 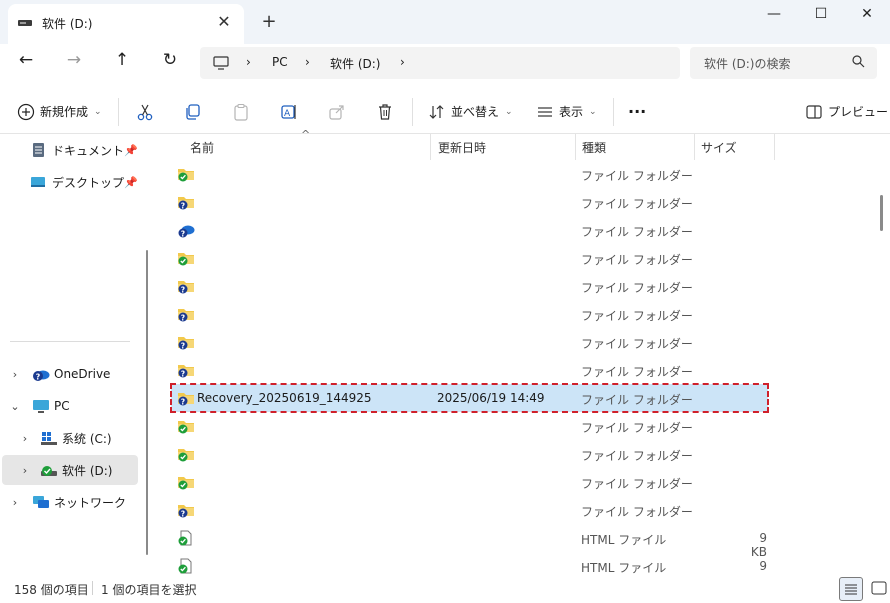 I want to click on column-type-header: 種類, so click(x=594, y=147).